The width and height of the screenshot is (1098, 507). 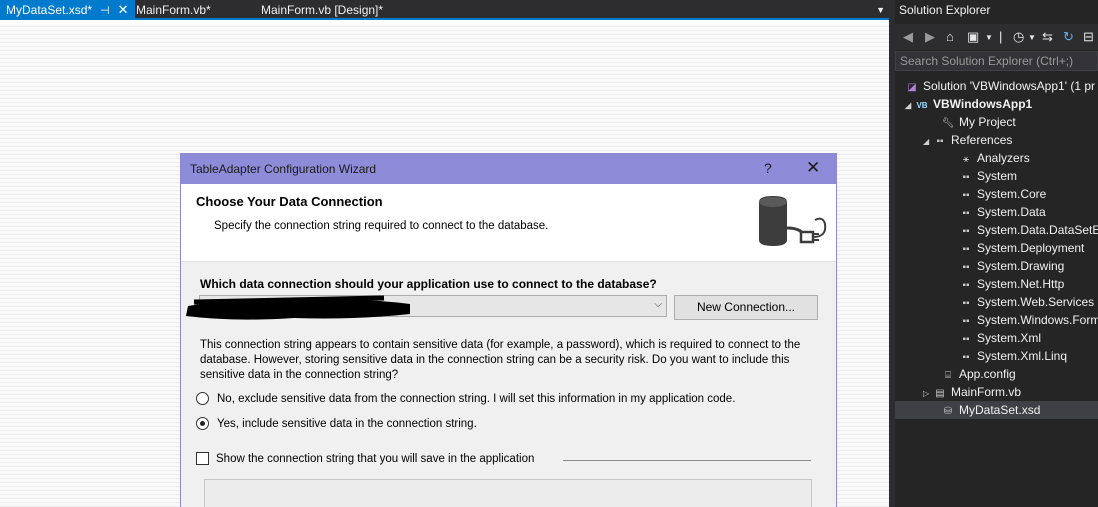 What do you see at coordinates (1011, 266) in the screenshot?
I see `tree-item-reference: ▪▪ System.Drawing` at bounding box center [1011, 266].